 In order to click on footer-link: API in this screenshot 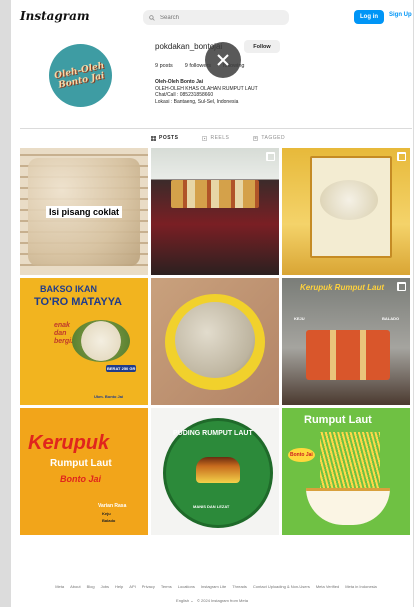, I will do `click(132, 586)`.